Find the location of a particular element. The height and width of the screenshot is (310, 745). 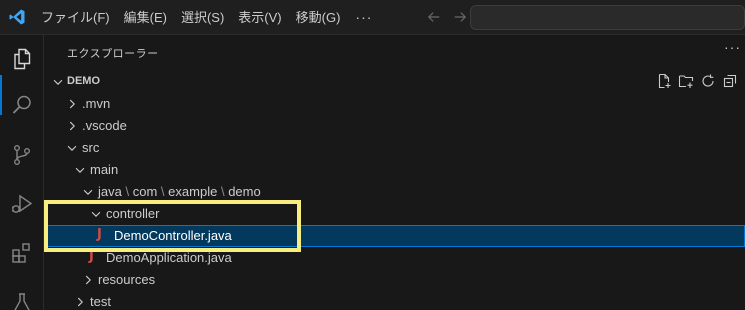

menu-edit: 編集(E) is located at coordinates (145, 17).